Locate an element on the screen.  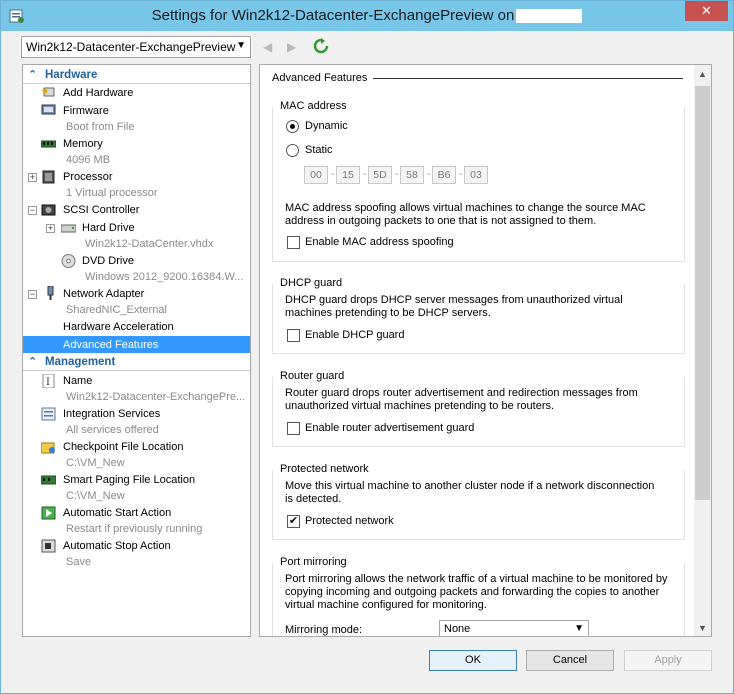
collapse-network-adapter-toggle: − is located at coordinates (32, 294).